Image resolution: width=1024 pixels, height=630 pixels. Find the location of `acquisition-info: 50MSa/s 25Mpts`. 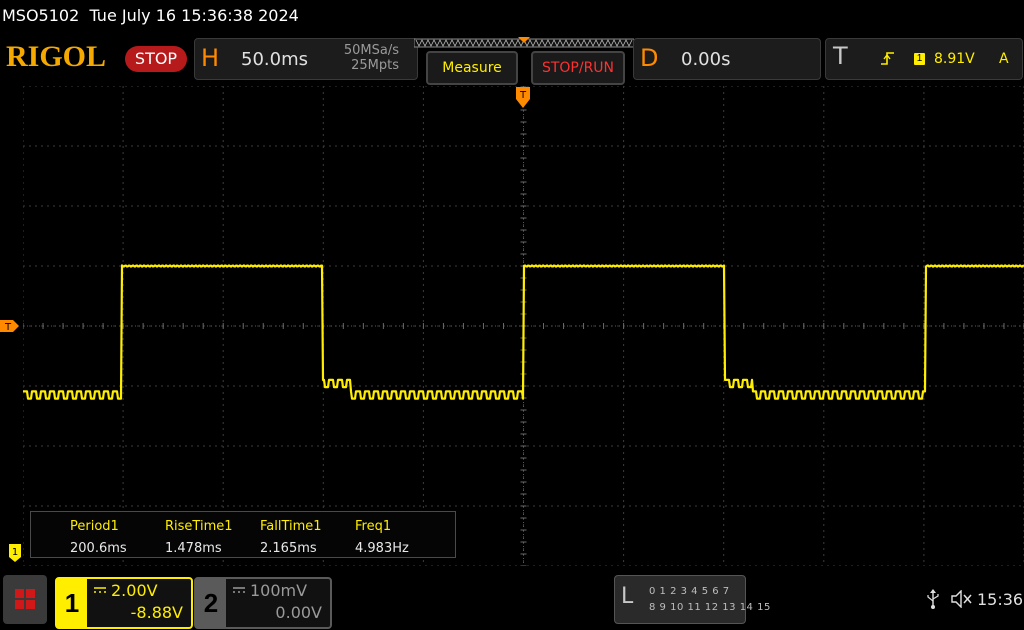

acquisition-info: 50MSa/s 25Mpts is located at coordinates (371, 58).